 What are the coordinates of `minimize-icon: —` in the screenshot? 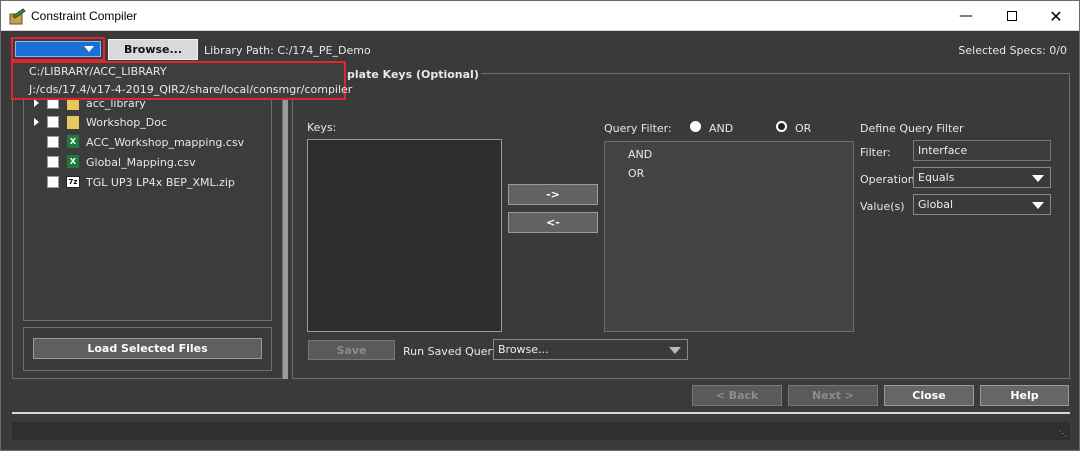 It's located at (966, 16).